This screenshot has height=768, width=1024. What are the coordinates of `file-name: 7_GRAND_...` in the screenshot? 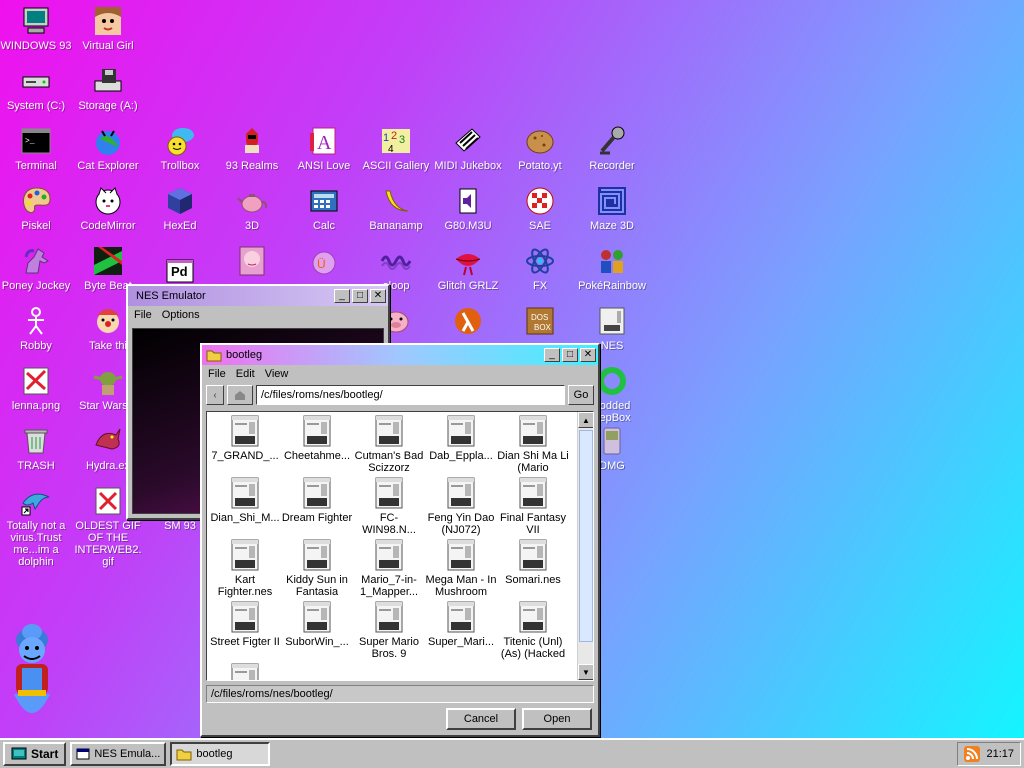 It's located at (245, 456).